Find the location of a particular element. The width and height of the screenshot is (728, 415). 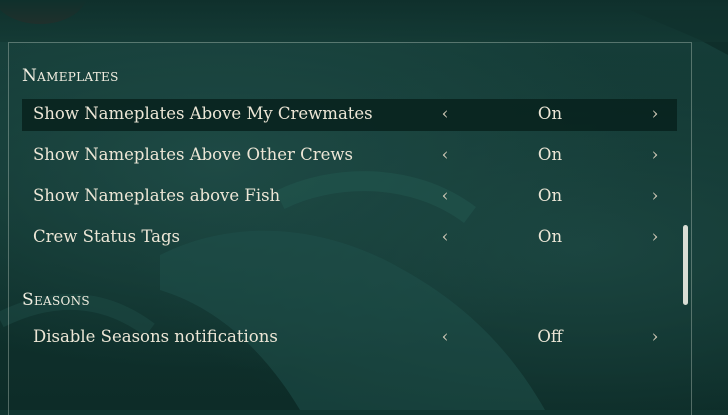

section-title-seasons: Seasons is located at coordinates (56, 300).